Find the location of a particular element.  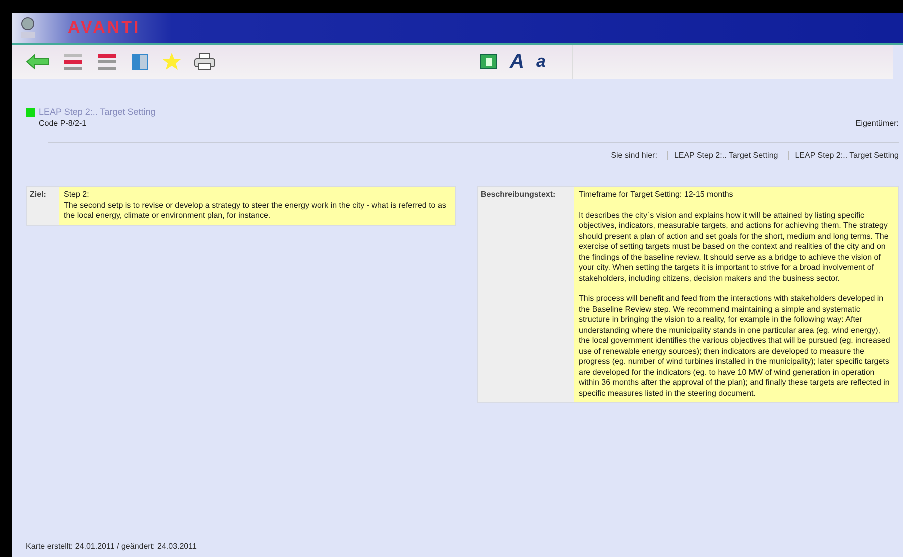

field-label: Beschreibungstext: is located at coordinates (518, 195).